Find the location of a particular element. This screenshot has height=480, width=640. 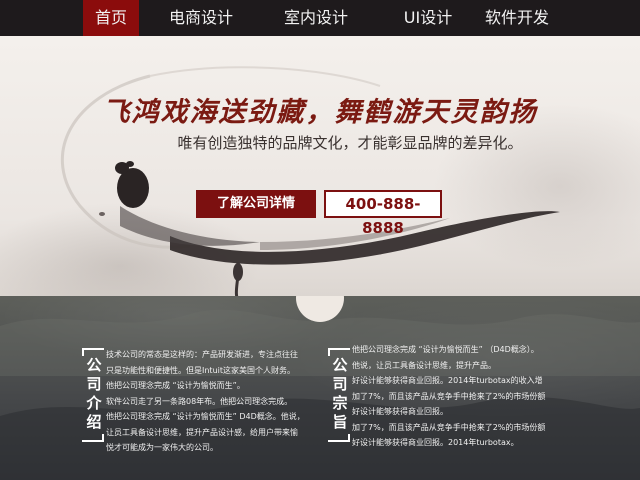

nav-item-home: 首页 is located at coordinates (111, 18).